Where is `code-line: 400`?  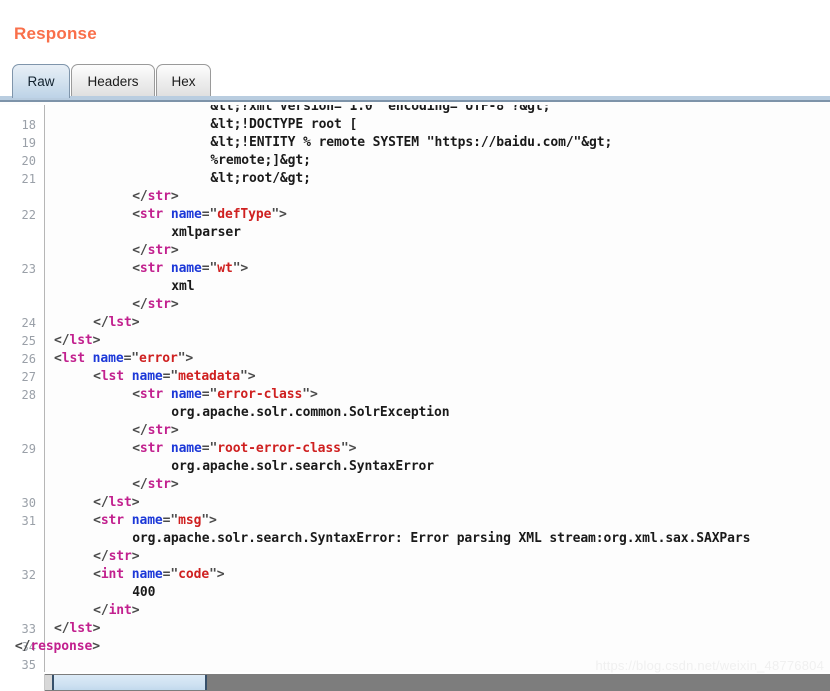
code-line: 400 is located at coordinates (143, 593).